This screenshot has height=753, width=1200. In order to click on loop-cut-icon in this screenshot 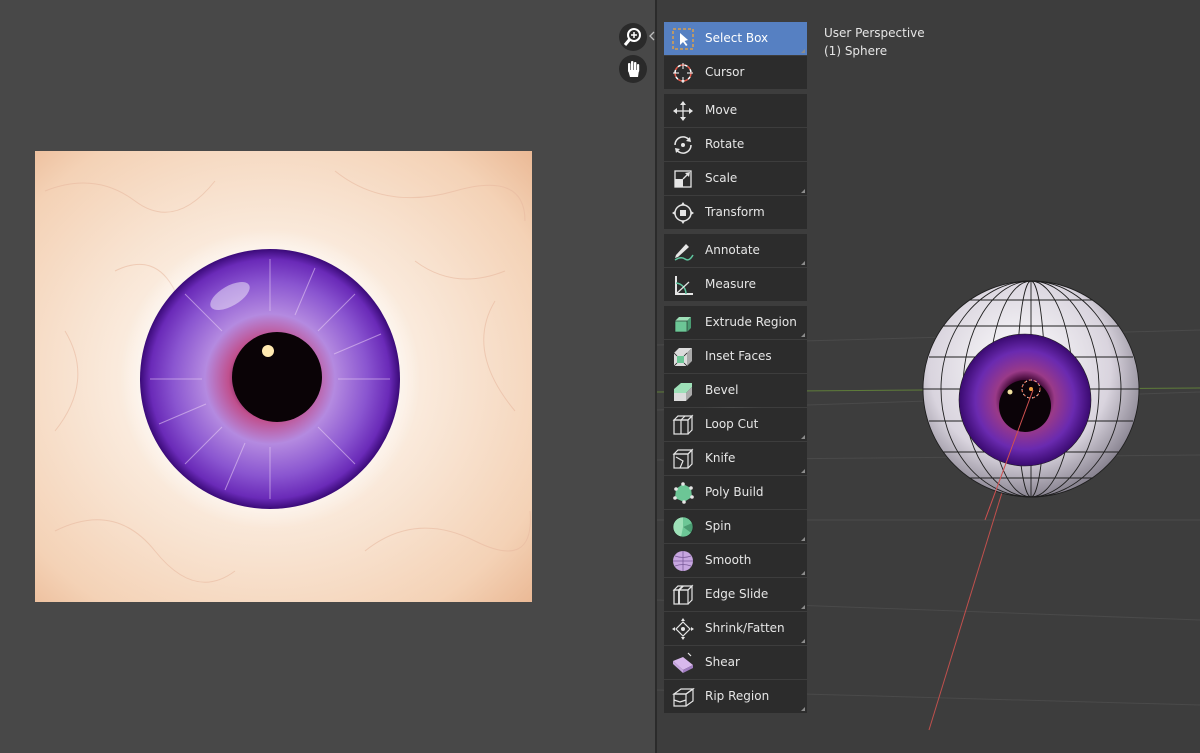, I will do `click(683, 424)`.